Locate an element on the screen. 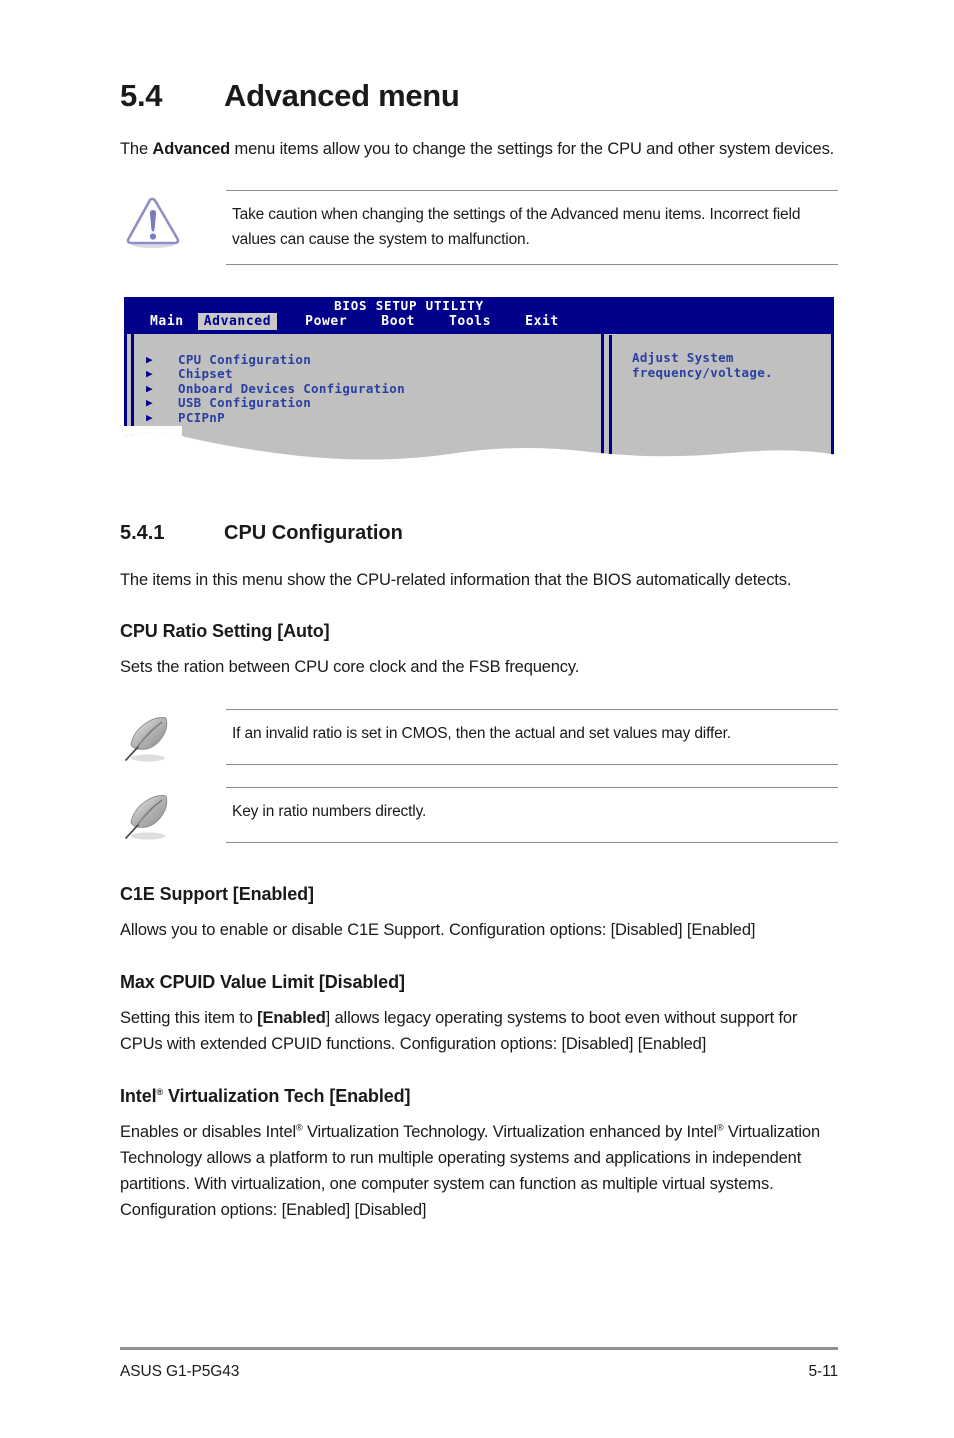 The width and height of the screenshot is (954, 1438). bios-tab-bar: Main Advanced Power Boot Tools Exit is located at coordinates (344, 321).